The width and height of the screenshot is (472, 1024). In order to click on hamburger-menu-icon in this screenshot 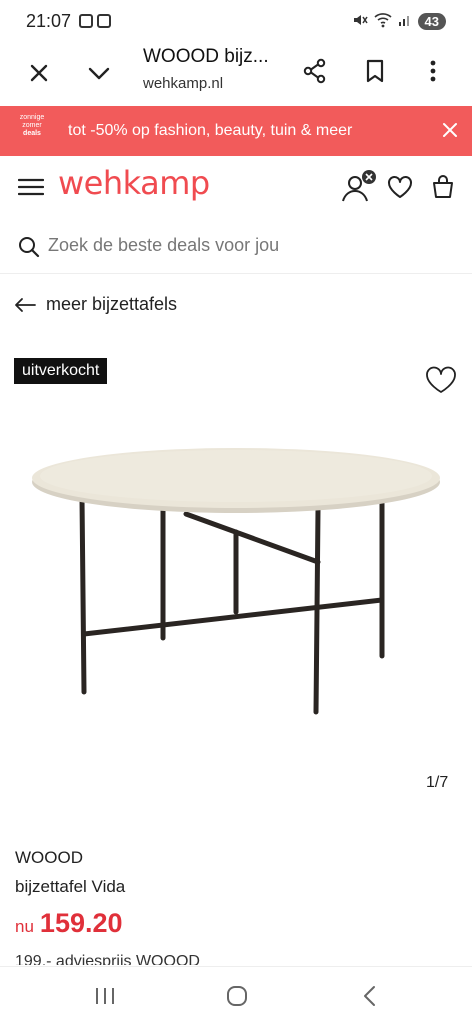, I will do `click(31, 187)`.